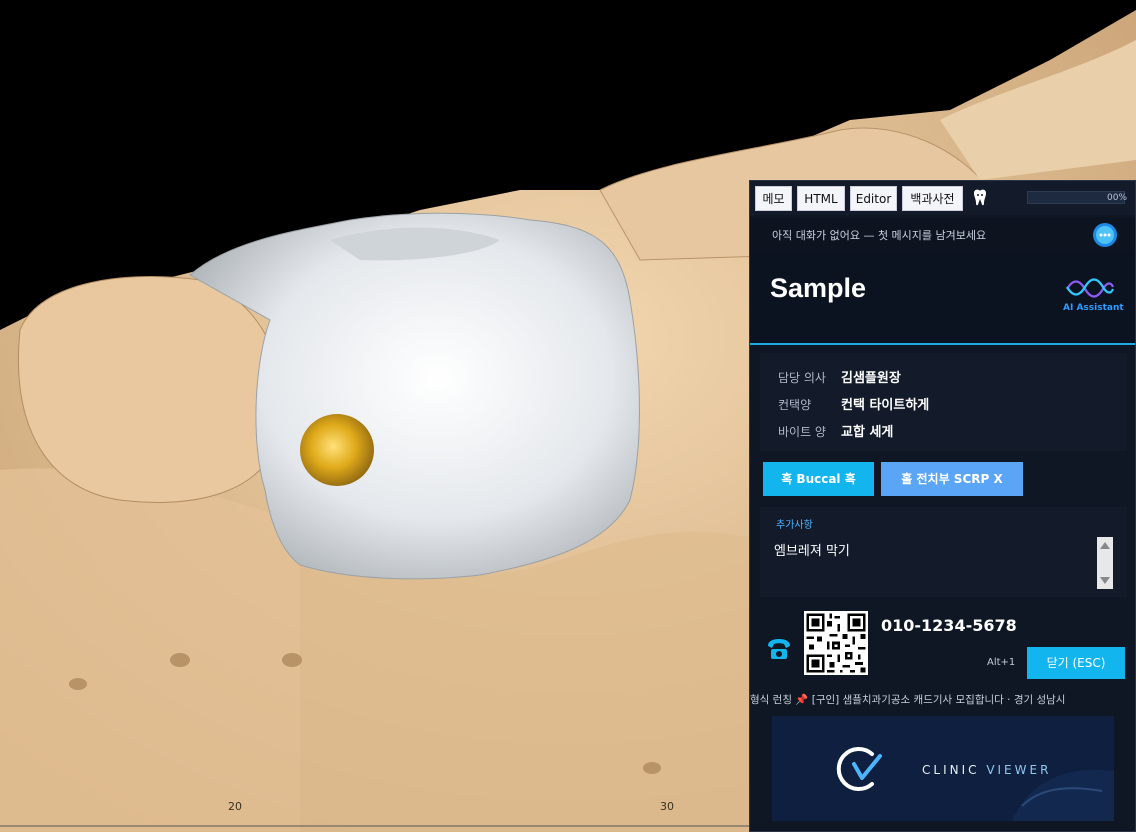  Describe the element at coordinates (943, 402) in the screenshot. I see `order-info: 담당 의사 김샘플원장 컨택양 컨택 타이트하게 바이트 양 교합 세게` at that location.